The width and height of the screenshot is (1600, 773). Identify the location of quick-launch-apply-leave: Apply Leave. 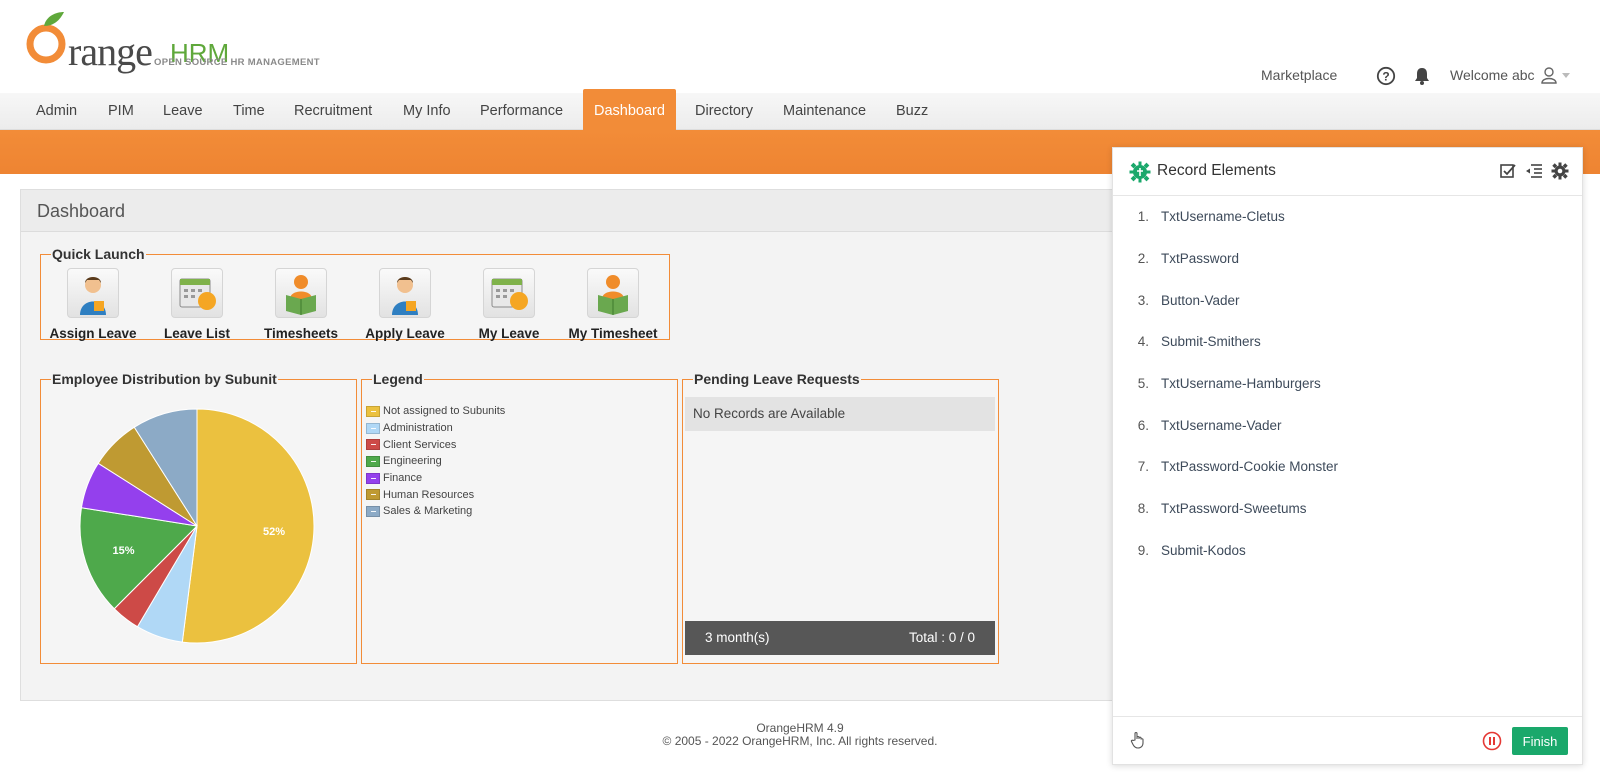
(405, 304).